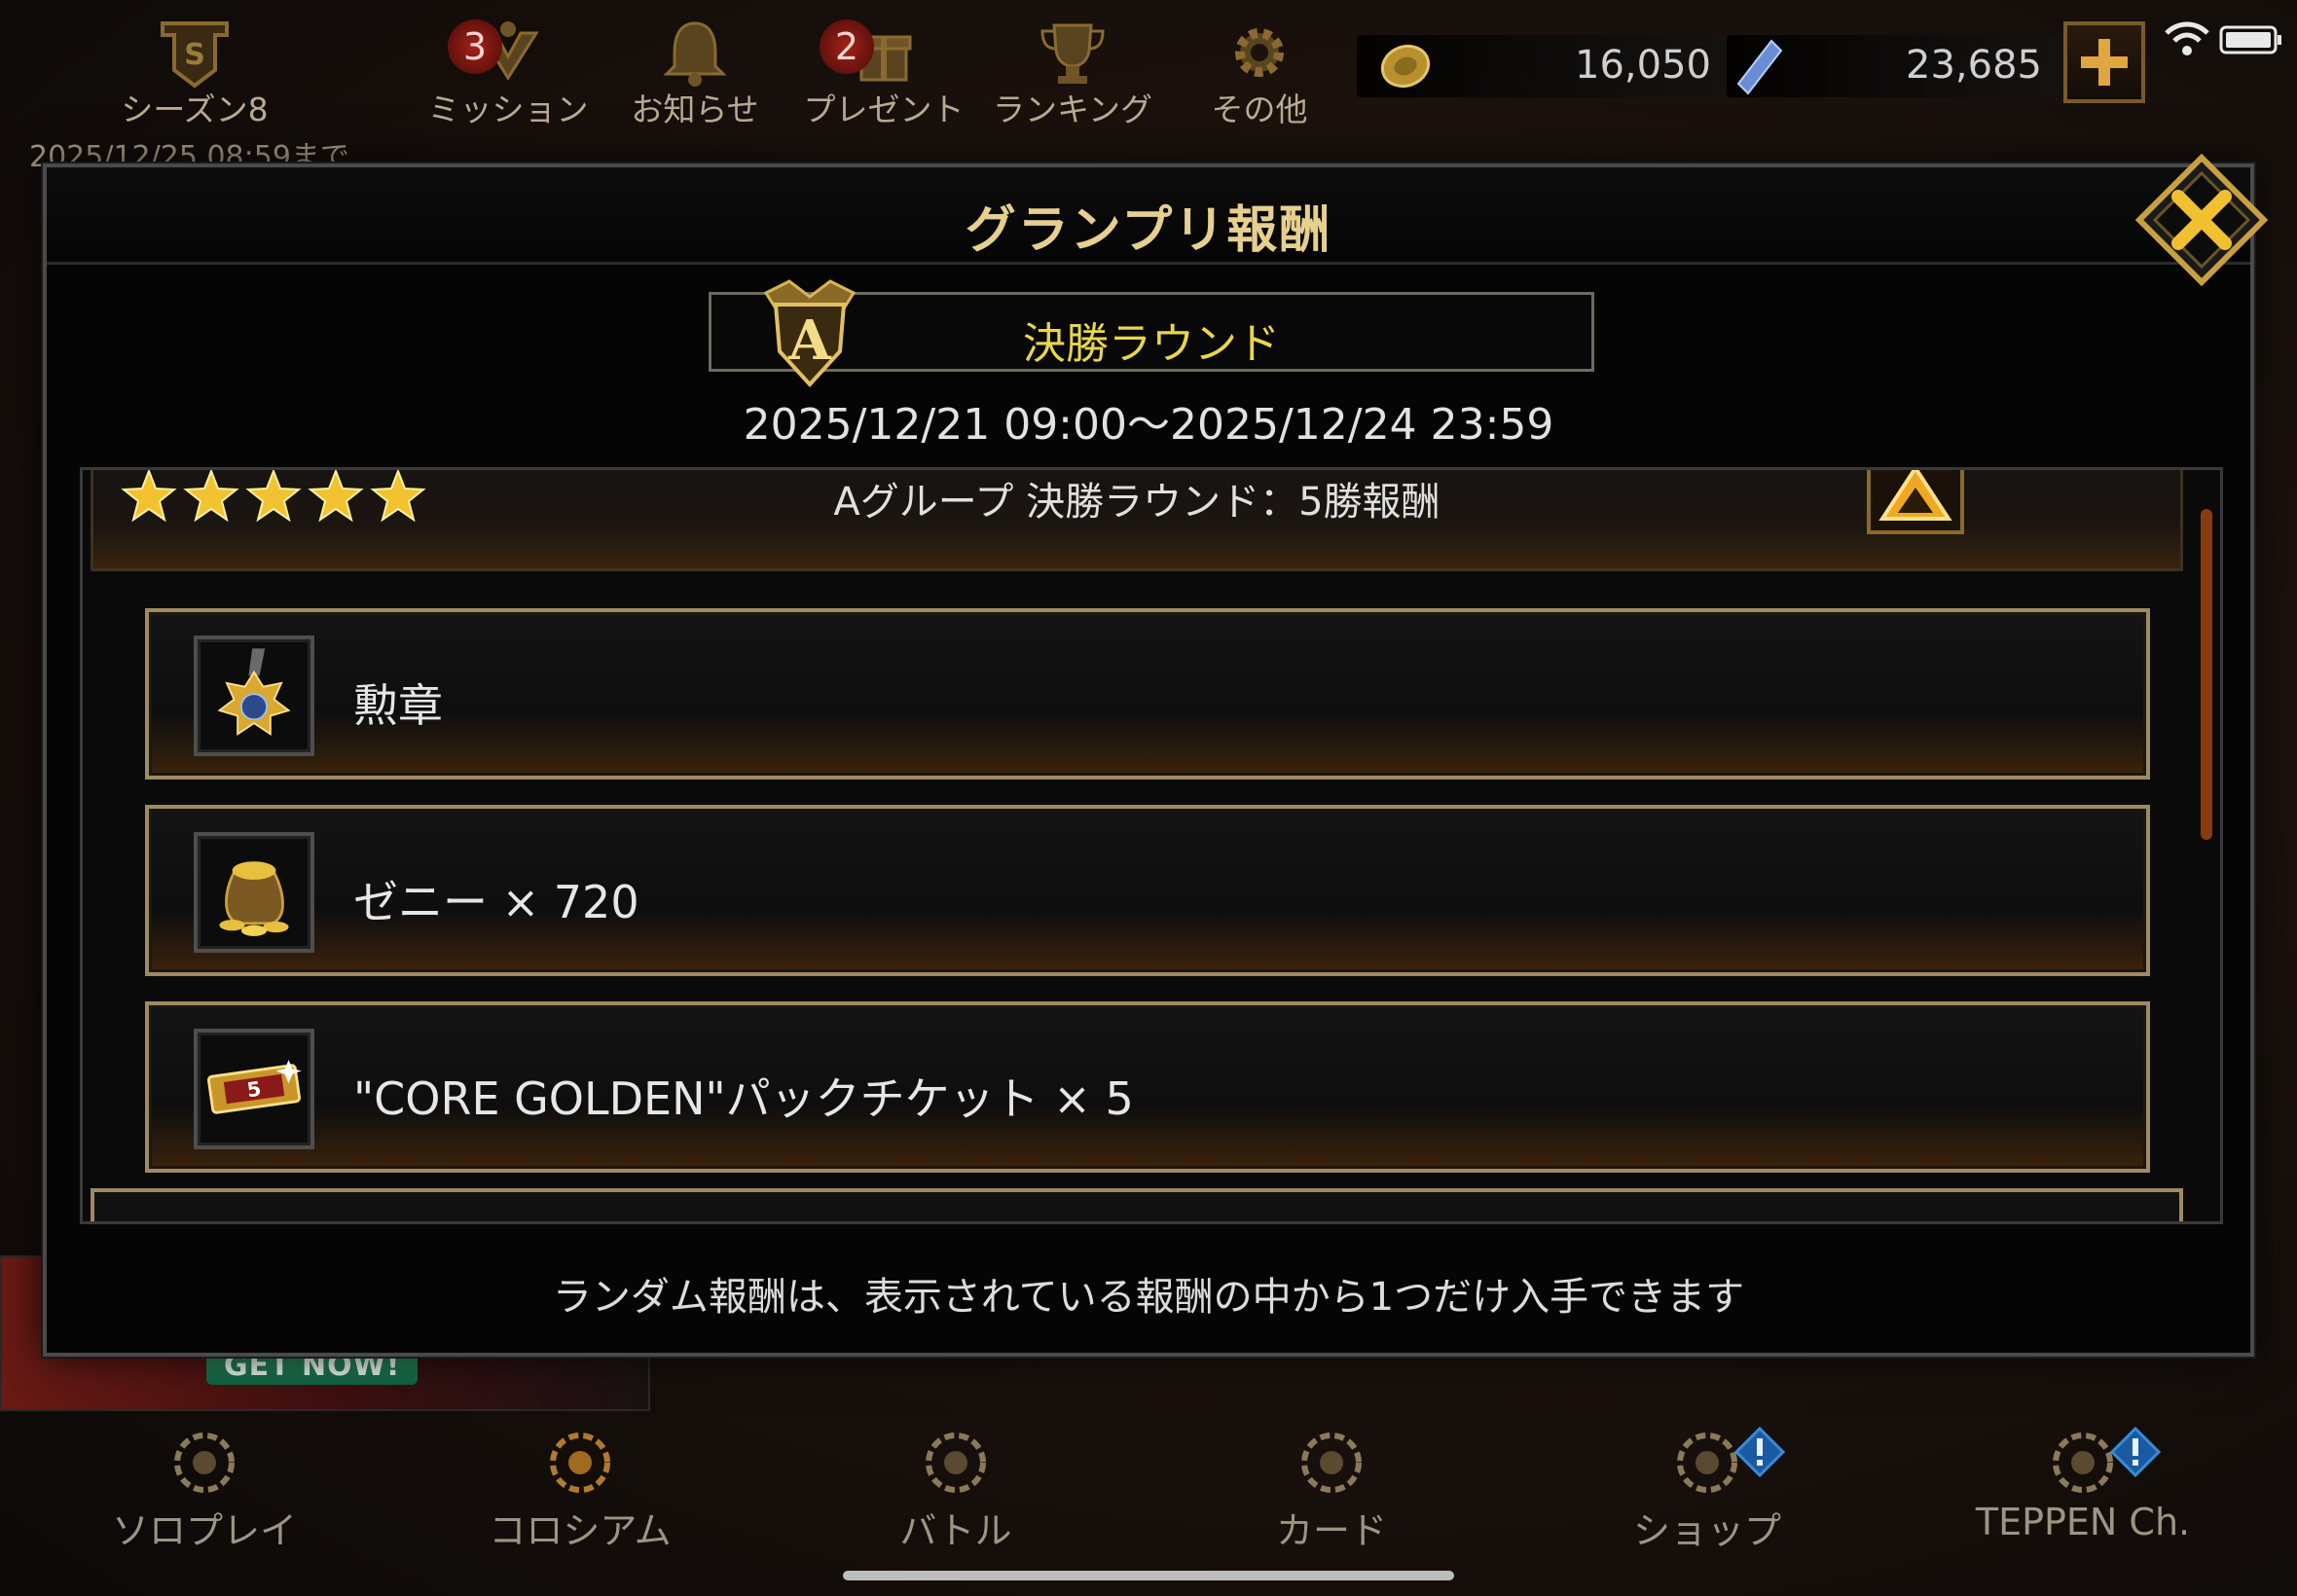  Describe the element at coordinates (847, 46) in the screenshot. I see `presents-badge: 2` at that location.